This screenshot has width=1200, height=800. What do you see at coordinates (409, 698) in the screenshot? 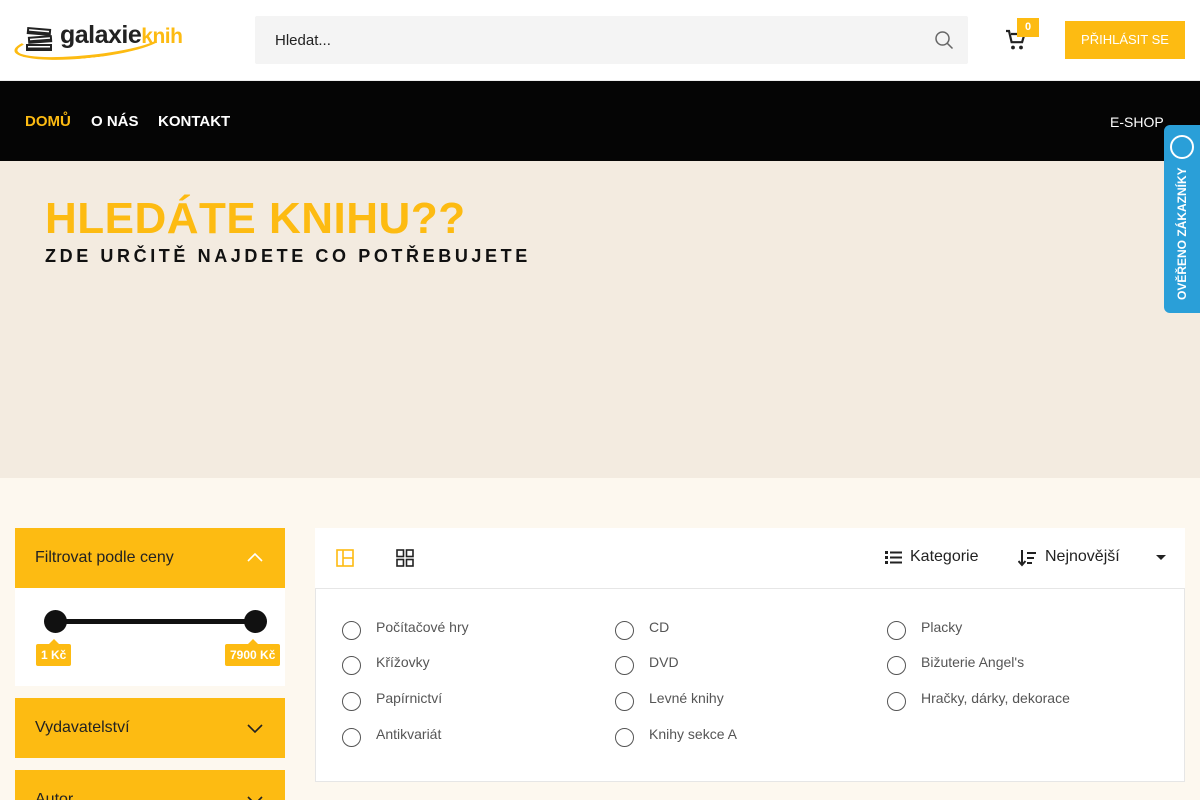
I see `category-label: Papírnictví` at bounding box center [409, 698].